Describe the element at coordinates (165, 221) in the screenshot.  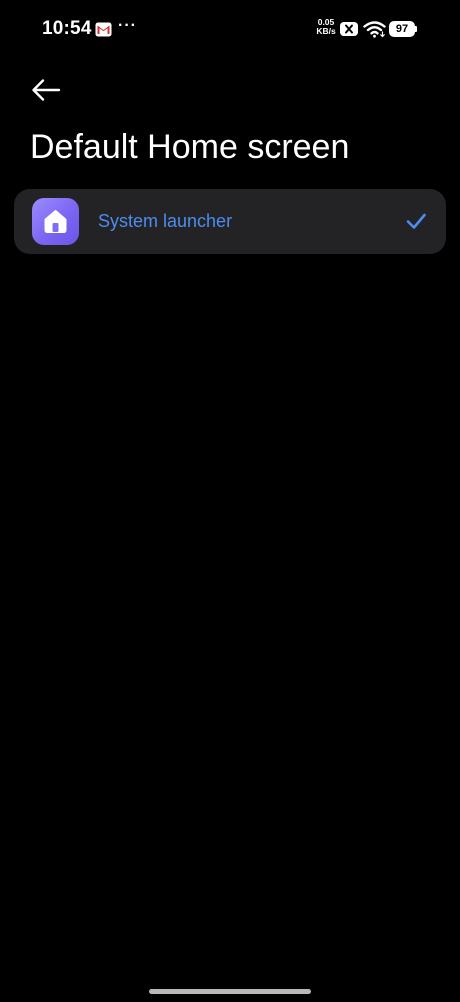
I see `option-label: System launcher` at that location.